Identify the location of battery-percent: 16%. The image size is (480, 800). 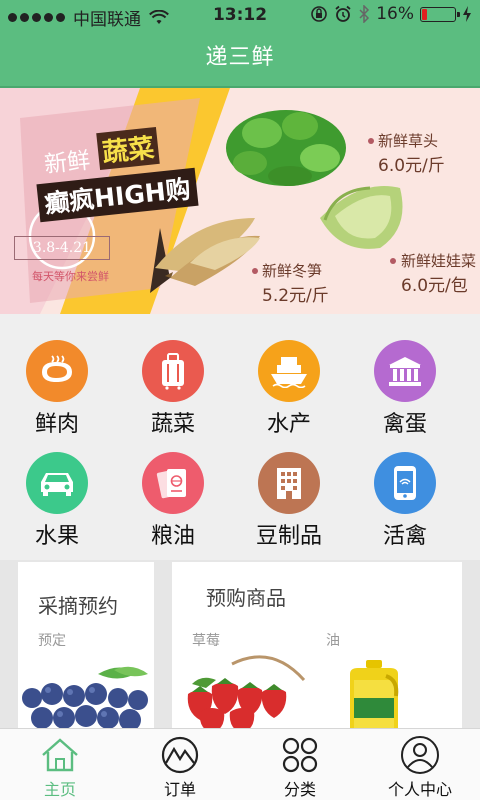
(395, 14).